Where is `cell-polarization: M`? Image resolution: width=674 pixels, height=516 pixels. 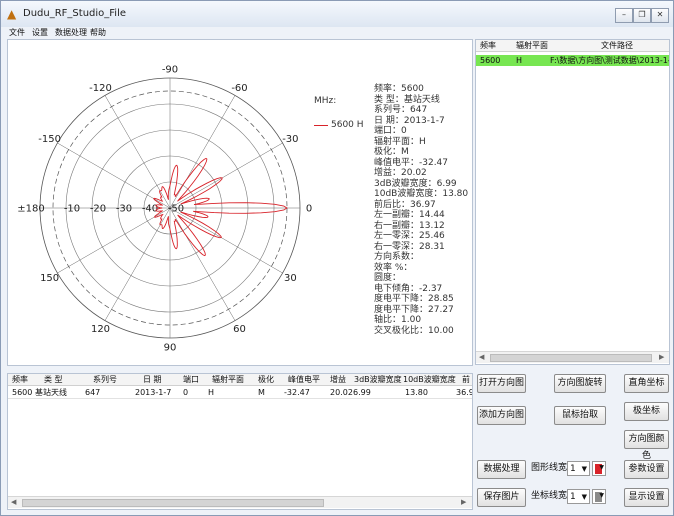
cell-polarization: M is located at coordinates (261, 392).